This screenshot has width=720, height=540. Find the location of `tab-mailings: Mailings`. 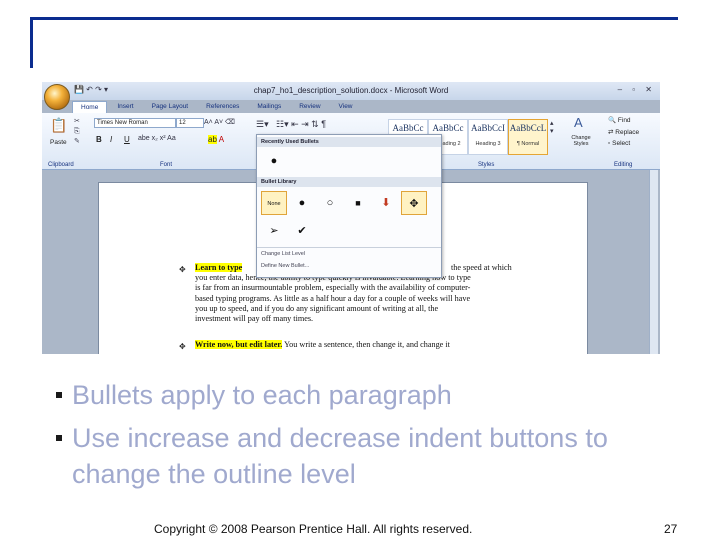

tab-mailings: Mailings is located at coordinates (269, 107).